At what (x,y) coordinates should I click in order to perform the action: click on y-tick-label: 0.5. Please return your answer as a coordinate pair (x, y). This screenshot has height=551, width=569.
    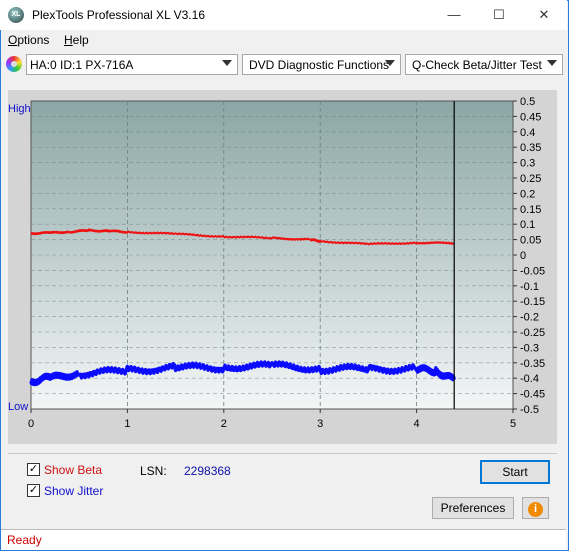
    Looking at the image, I should click on (527, 102).